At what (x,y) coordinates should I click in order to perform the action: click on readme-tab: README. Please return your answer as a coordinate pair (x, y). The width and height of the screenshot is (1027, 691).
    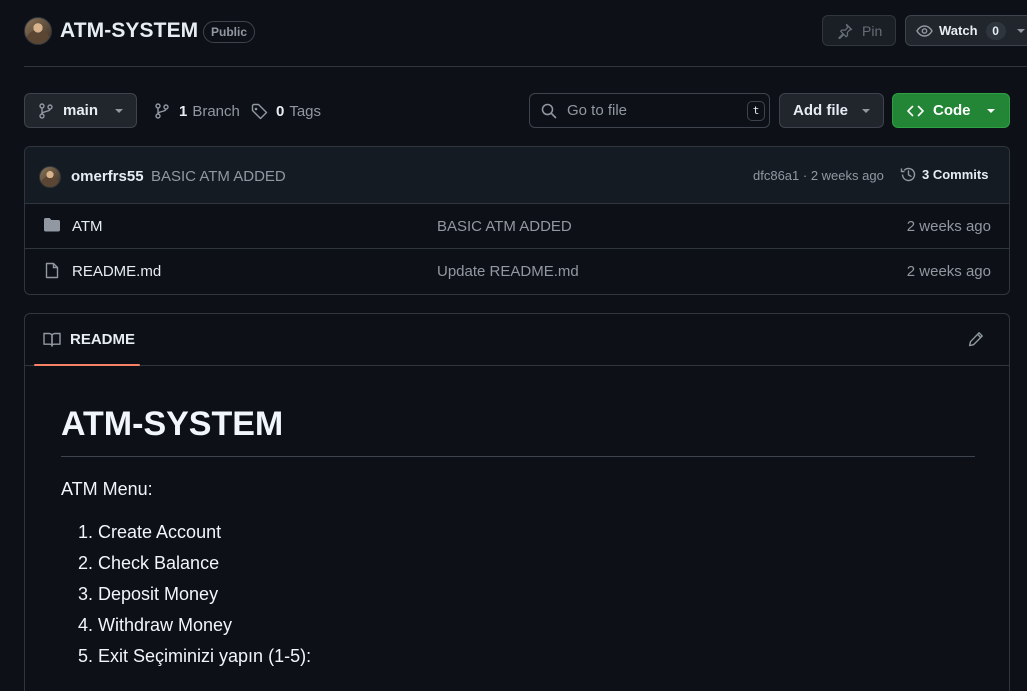
    Looking at the image, I should click on (89, 339).